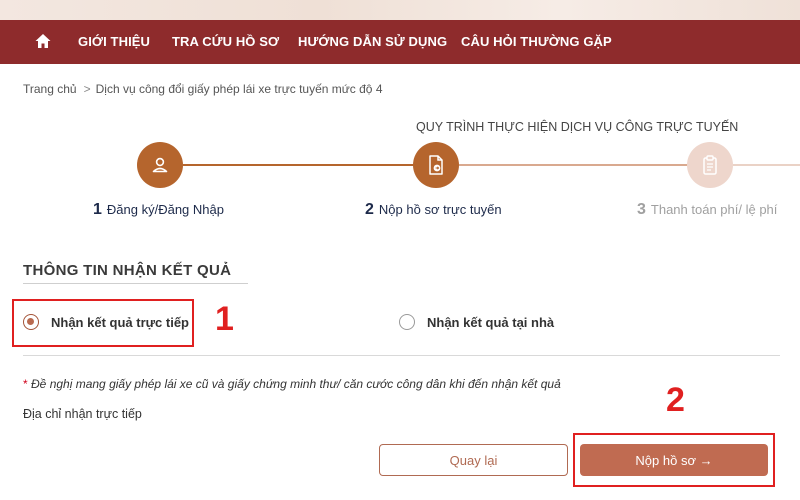 The width and height of the screenshot is (800, 500). I want to click on annotation-number-1: 1, so click(224, 319).